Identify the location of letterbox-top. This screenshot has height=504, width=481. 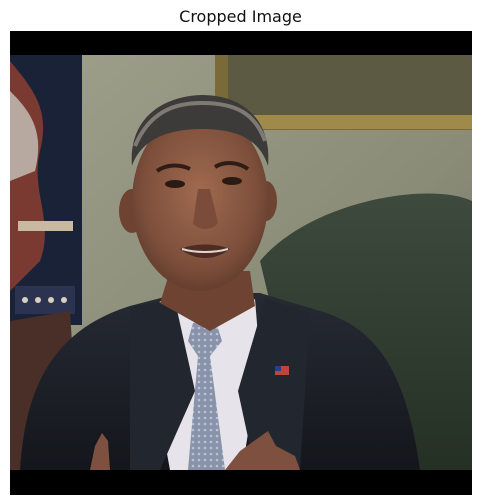
(241, 43).